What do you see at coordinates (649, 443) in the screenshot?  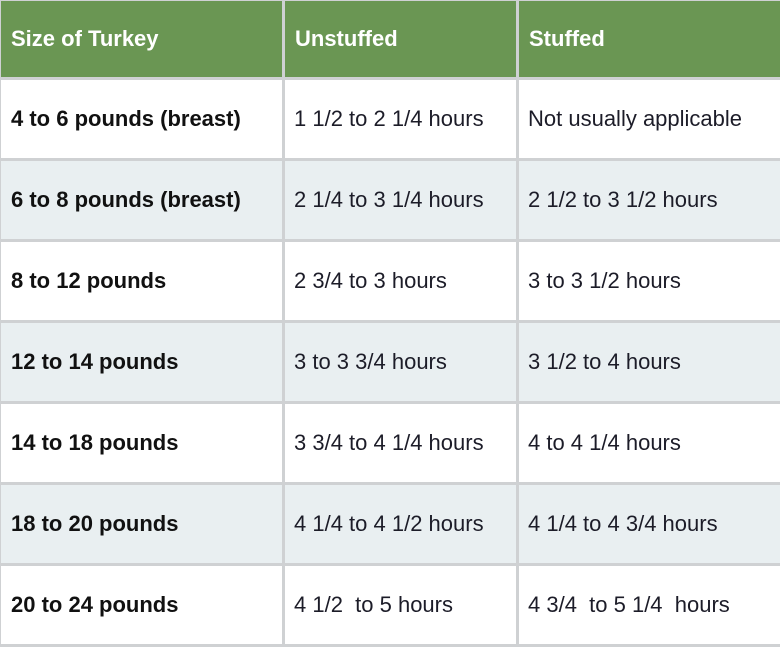 I see `stuffed-time-cell: 4 to 4 1/4 hours` at bounding box center [649, 443].